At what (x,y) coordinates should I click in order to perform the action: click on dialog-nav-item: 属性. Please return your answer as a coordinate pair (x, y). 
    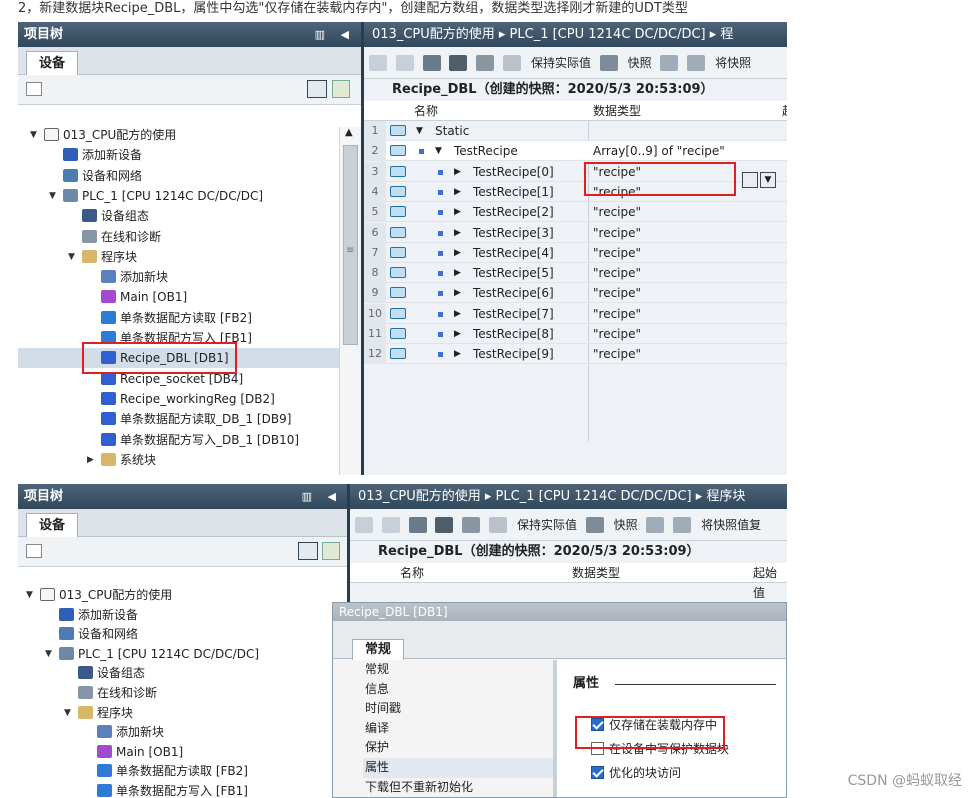
    Looking at the image, I should click on (458, 767).